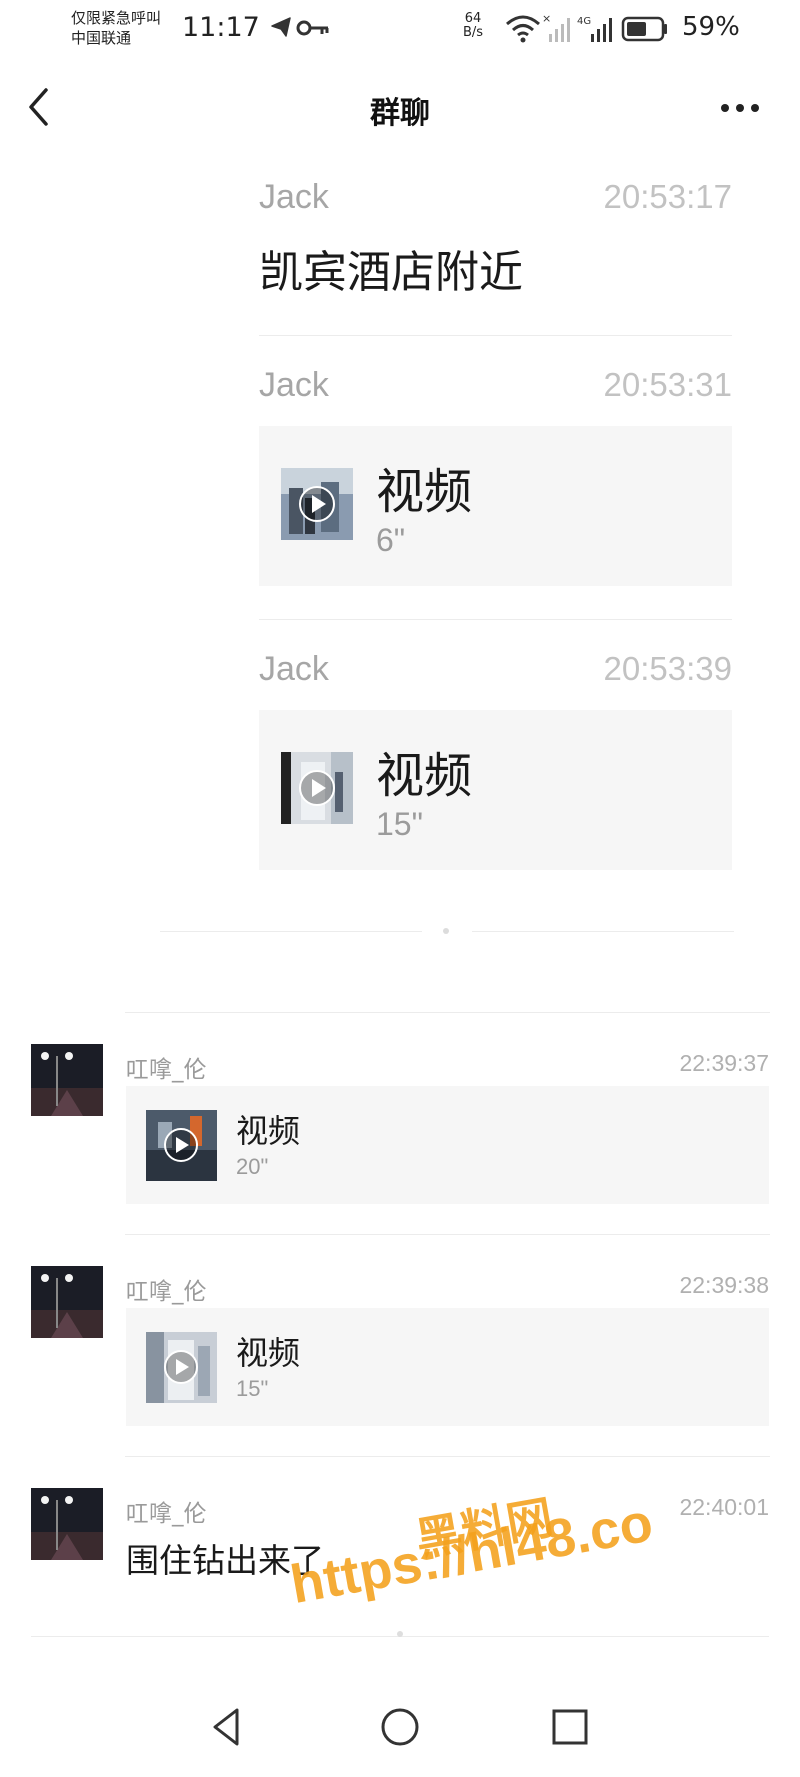 This screenshot has height=1777, width=800. I want to click on video-message-card: 视频 15", so click(447, 1367).